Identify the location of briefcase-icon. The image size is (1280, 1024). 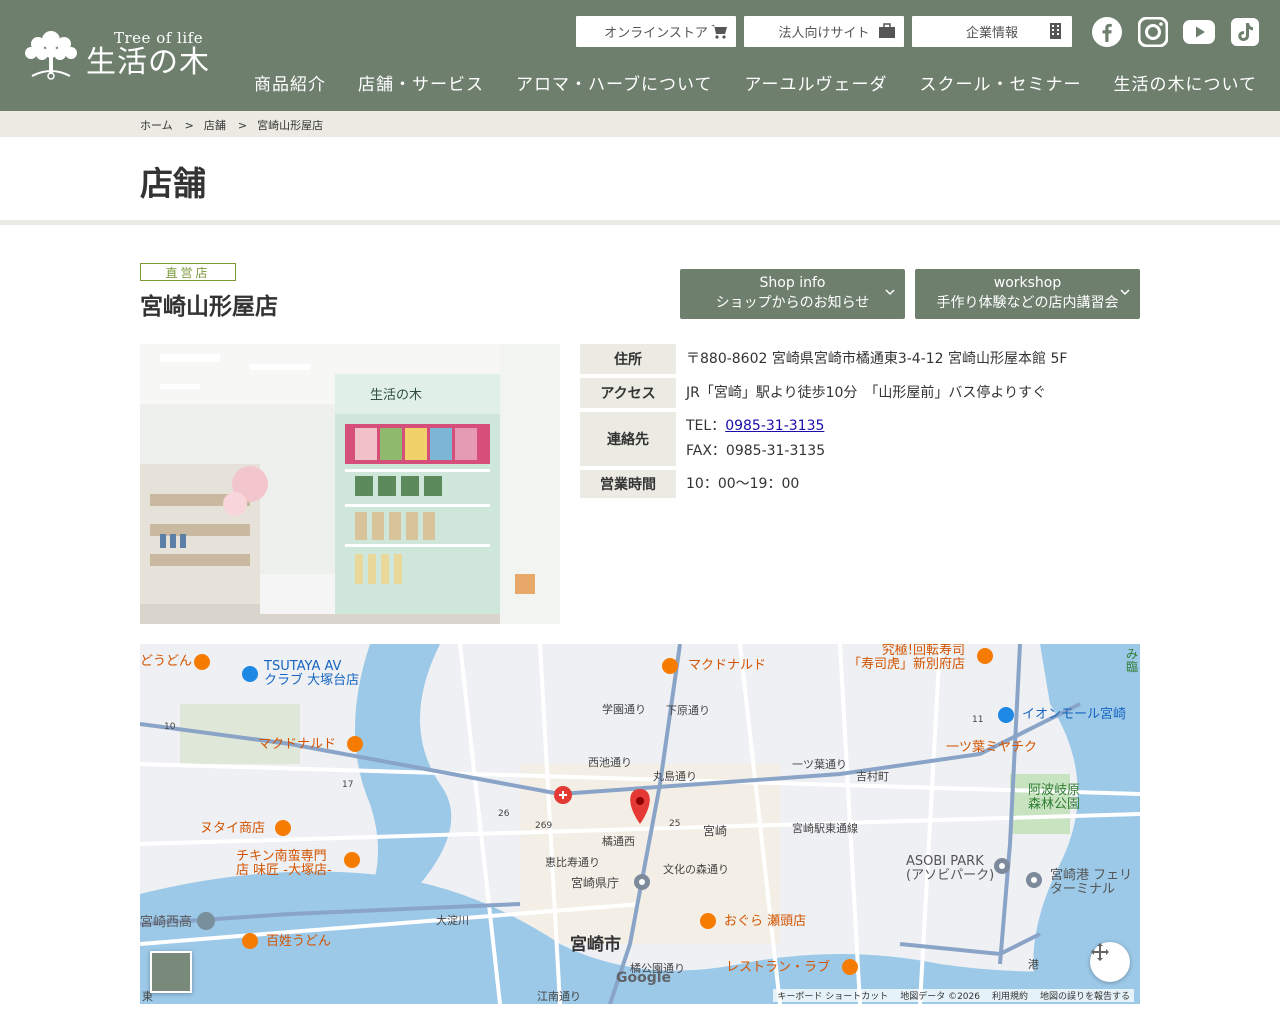
(887, 30).